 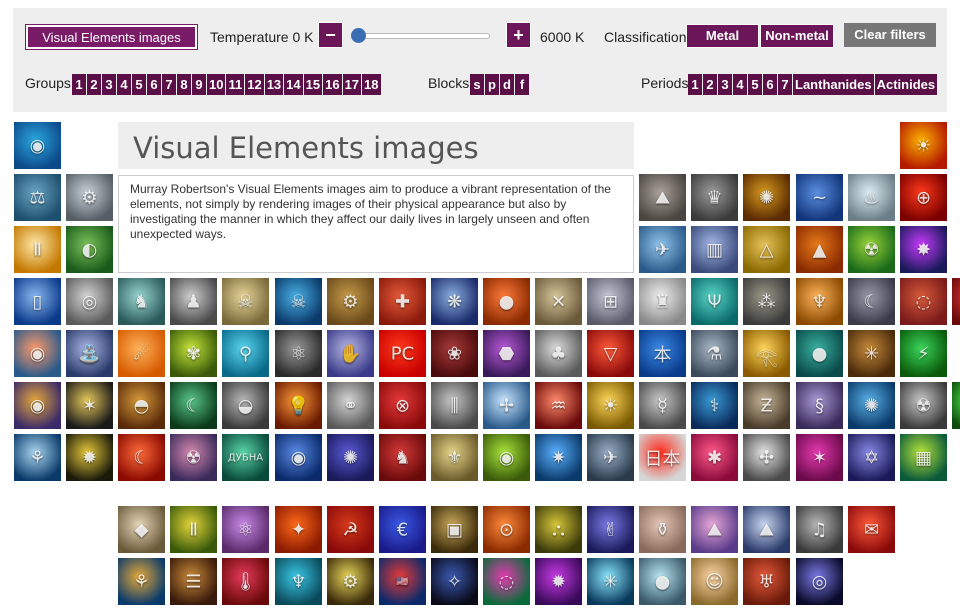 I want to click on group-filter-18: 18, so click(x=371, y=84).